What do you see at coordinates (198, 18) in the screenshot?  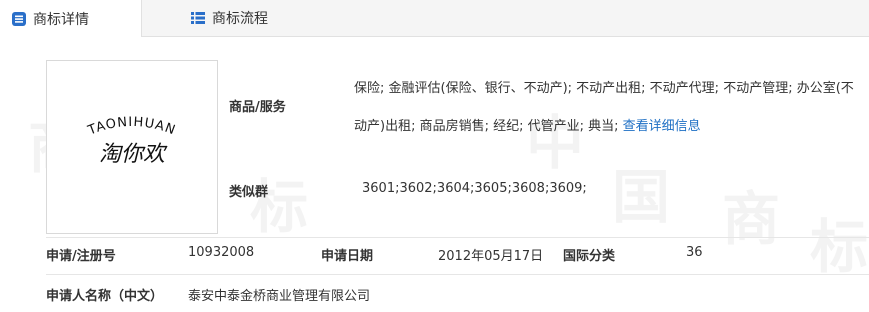 I see `list-icon` at bounding box center [198, 18].